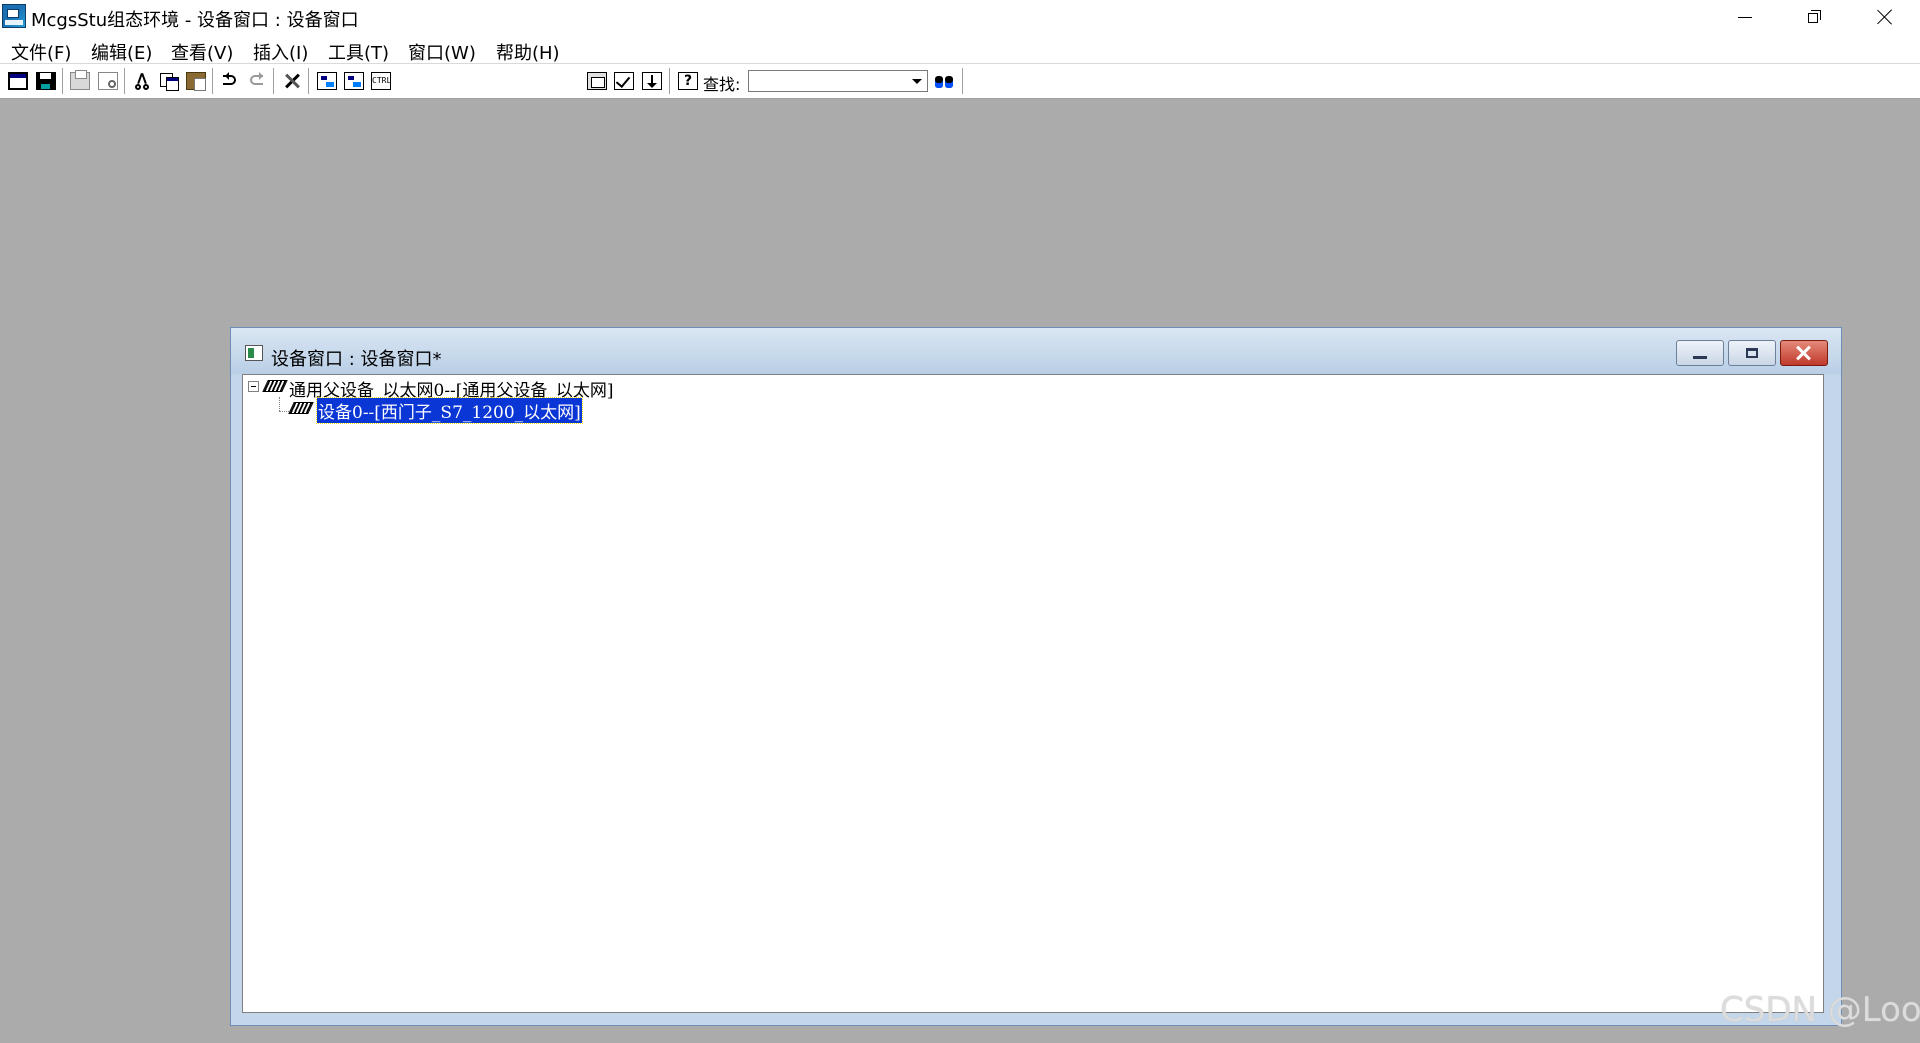  What do you see at coordinates (831, 81) in the screenshot?
I see `find-input` at bounding box center [831, 81].